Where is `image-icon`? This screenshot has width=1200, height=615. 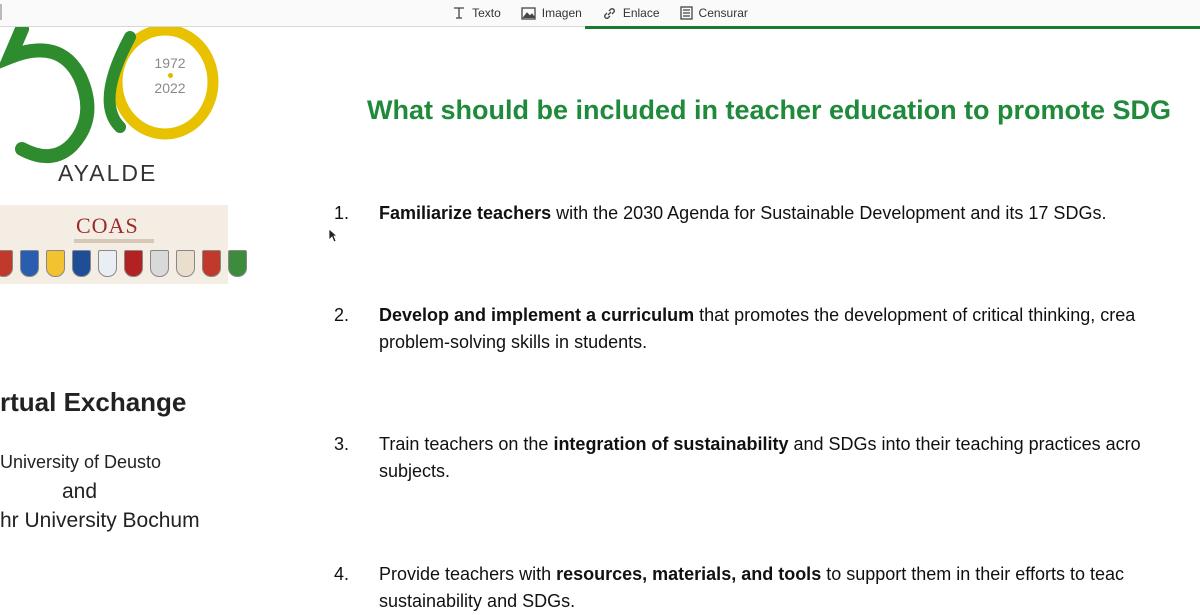
image-icon is located at coordinates (528, 13).